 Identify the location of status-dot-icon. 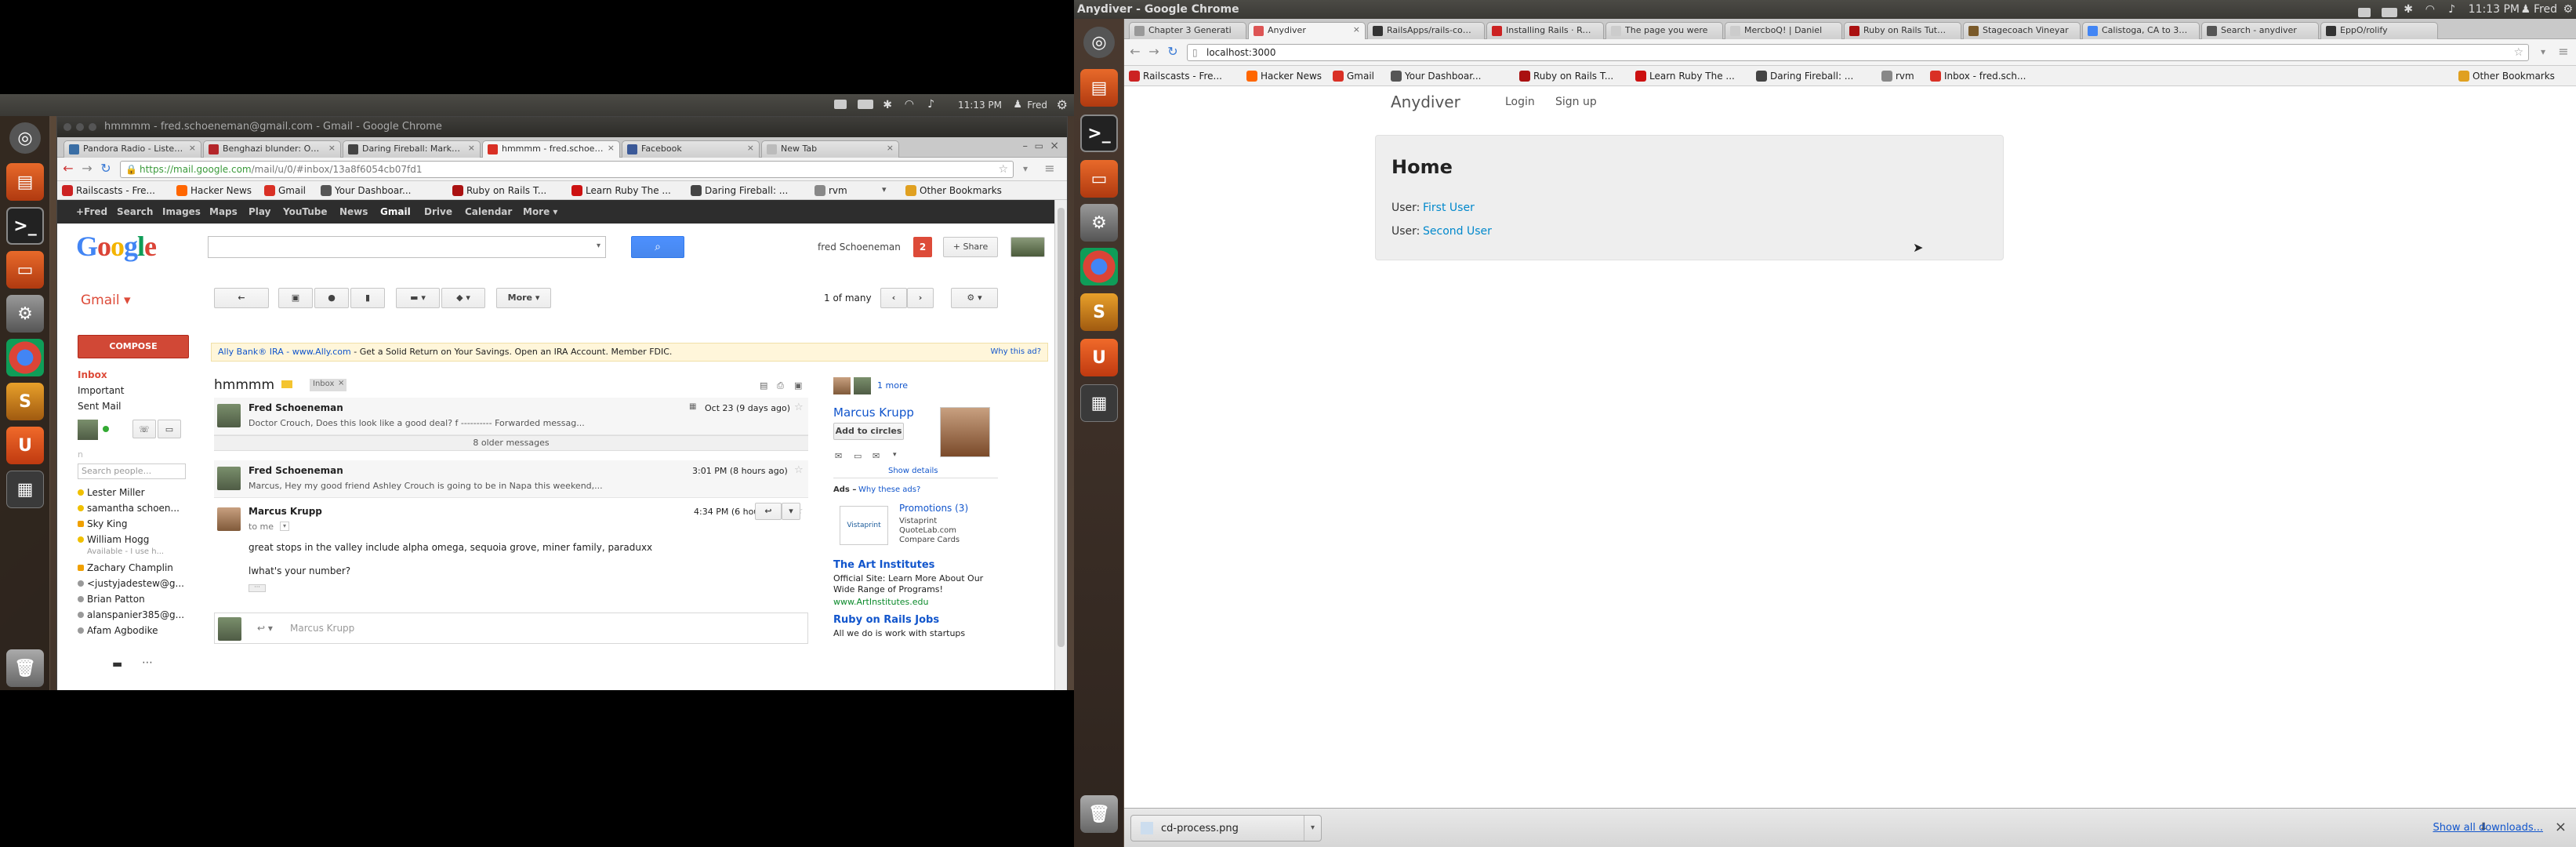
(106, 429).